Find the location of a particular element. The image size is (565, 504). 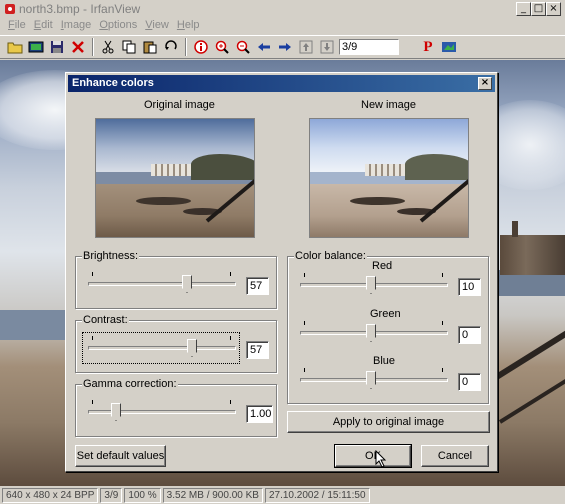

zoom-in-icon is located at coordinates (222, 47).